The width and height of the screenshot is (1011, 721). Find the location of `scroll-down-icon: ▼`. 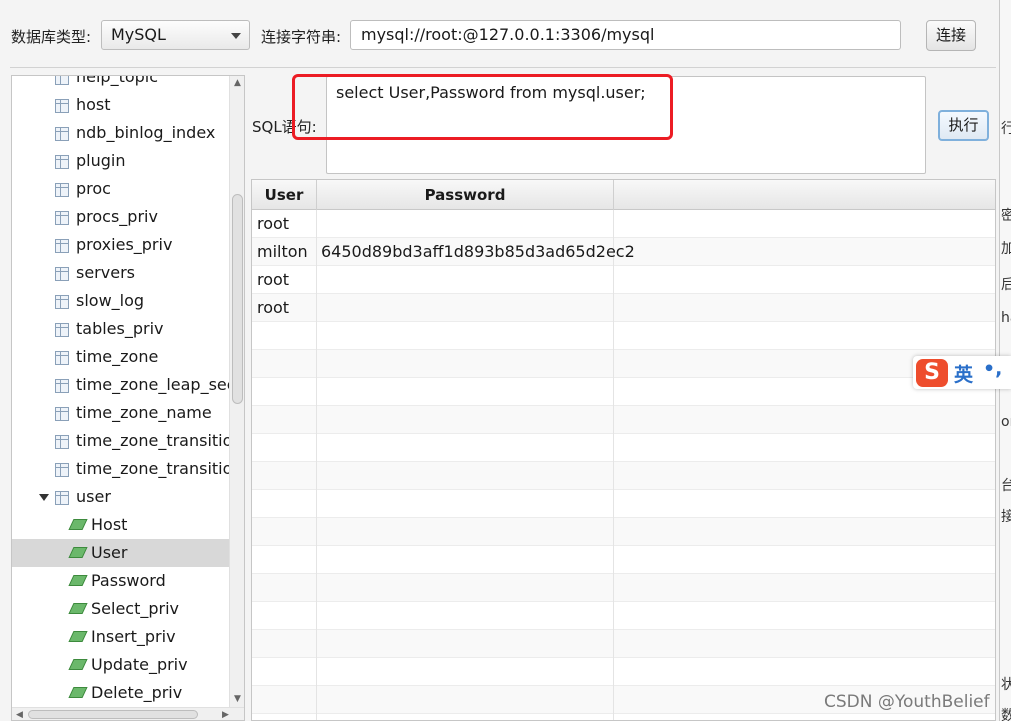

scroll-down-icon: ▼ is located at coordinates (237, 699).